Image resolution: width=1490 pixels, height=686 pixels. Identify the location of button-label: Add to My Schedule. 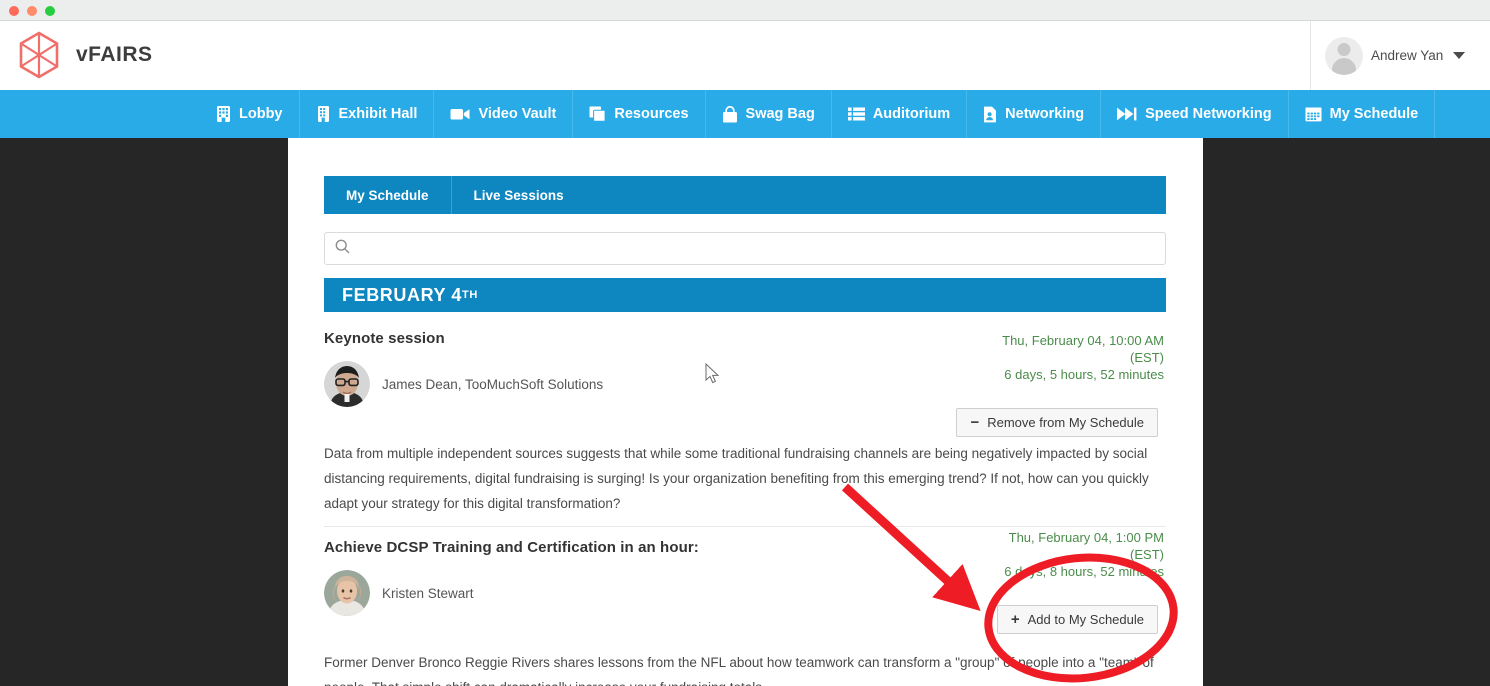
(1085, 619).